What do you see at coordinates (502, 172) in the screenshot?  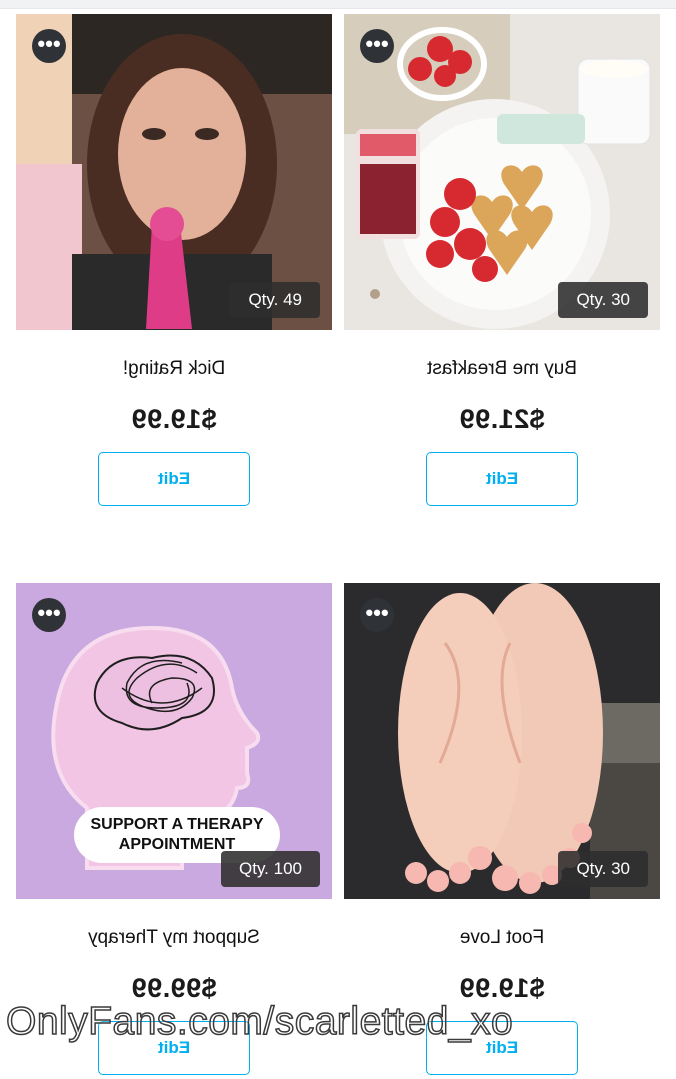 I see `product-image-breakfast: ••• Qty. 30` at bounding box center [502, 172].